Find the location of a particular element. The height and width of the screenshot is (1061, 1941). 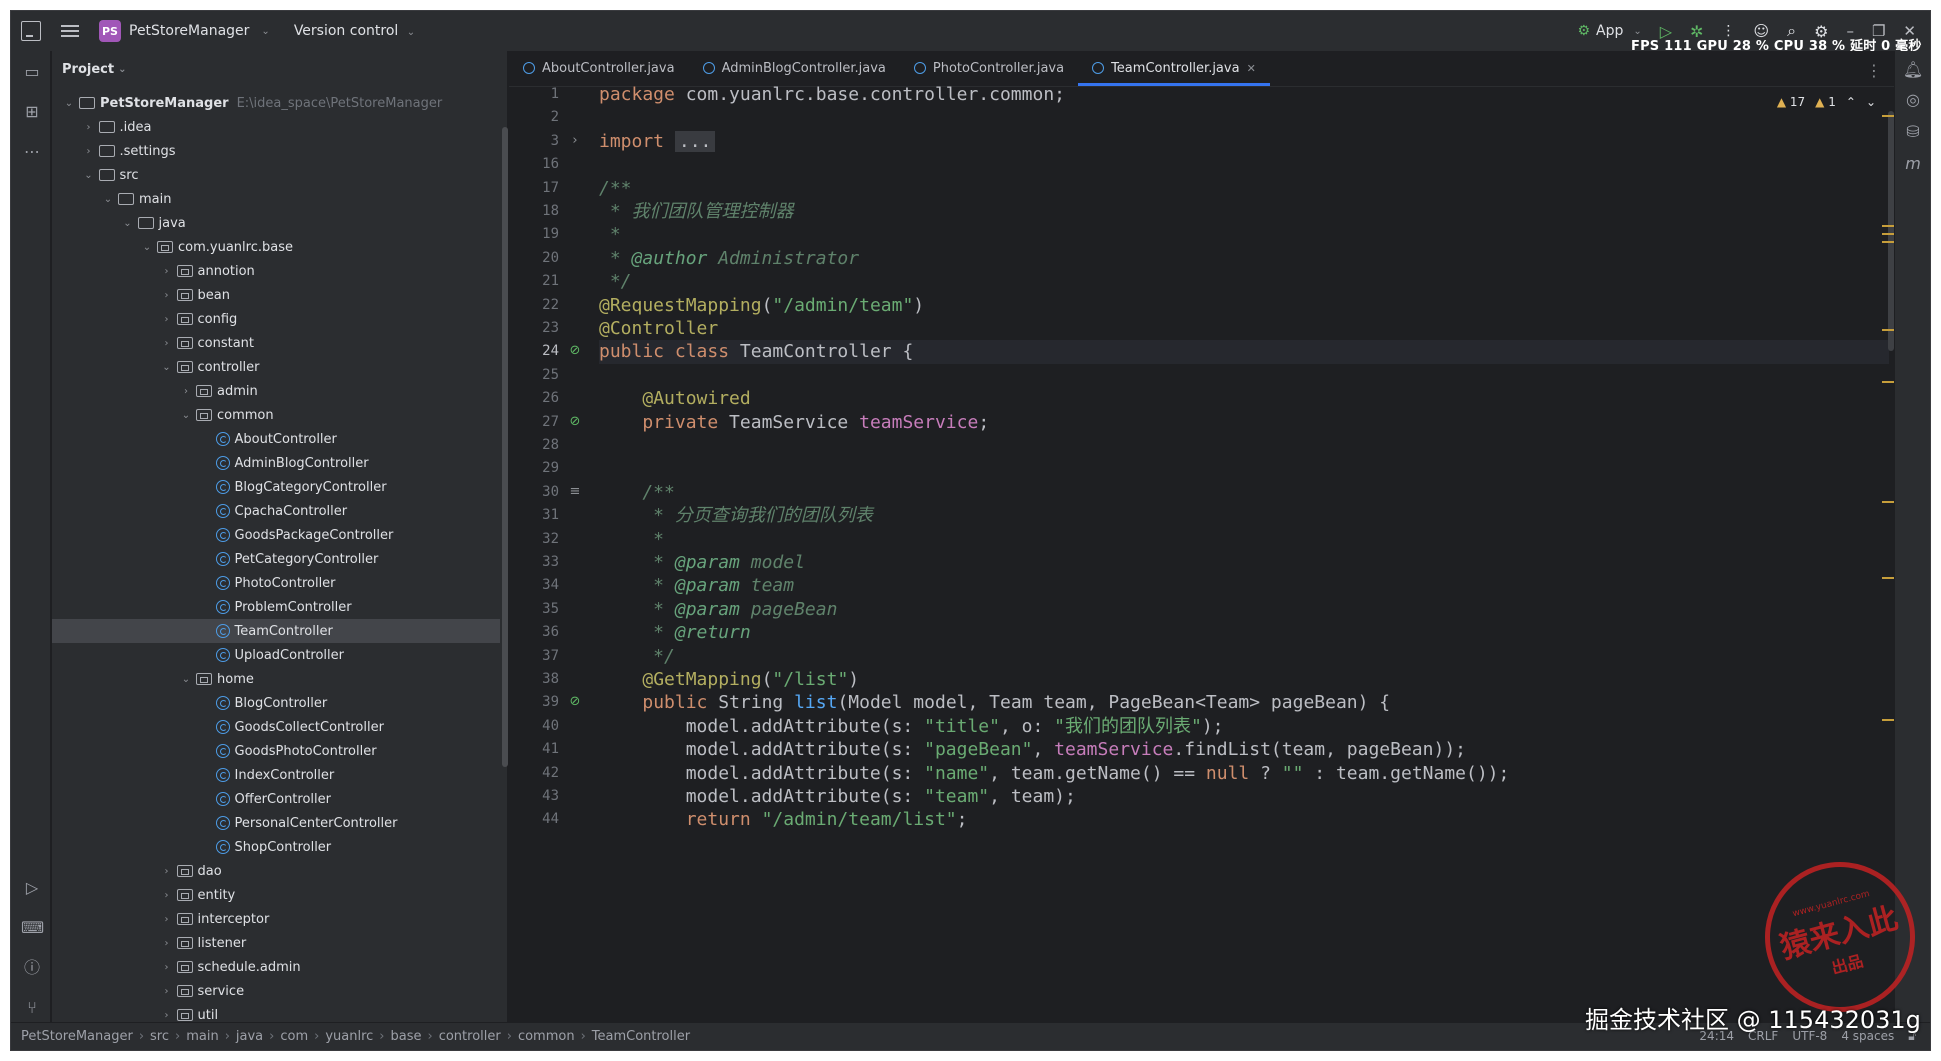

tree-class-item: TeamController is located at coordinates (276, 631).